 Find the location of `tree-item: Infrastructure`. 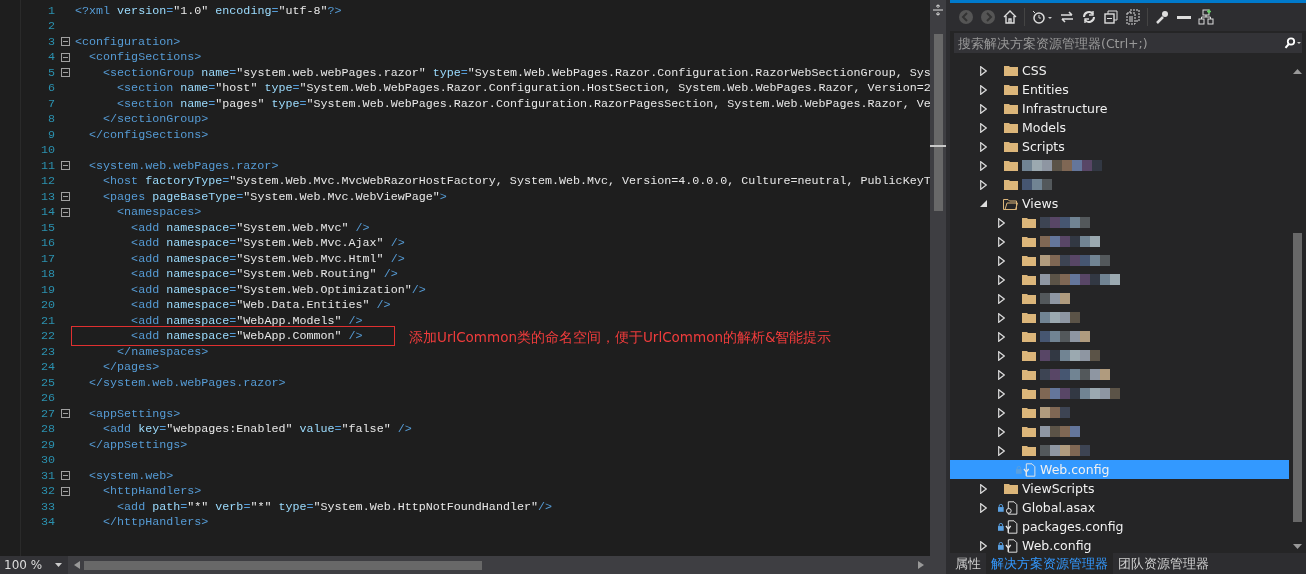

tree-item: Infrastructure is located at coordinates (1119, 108).